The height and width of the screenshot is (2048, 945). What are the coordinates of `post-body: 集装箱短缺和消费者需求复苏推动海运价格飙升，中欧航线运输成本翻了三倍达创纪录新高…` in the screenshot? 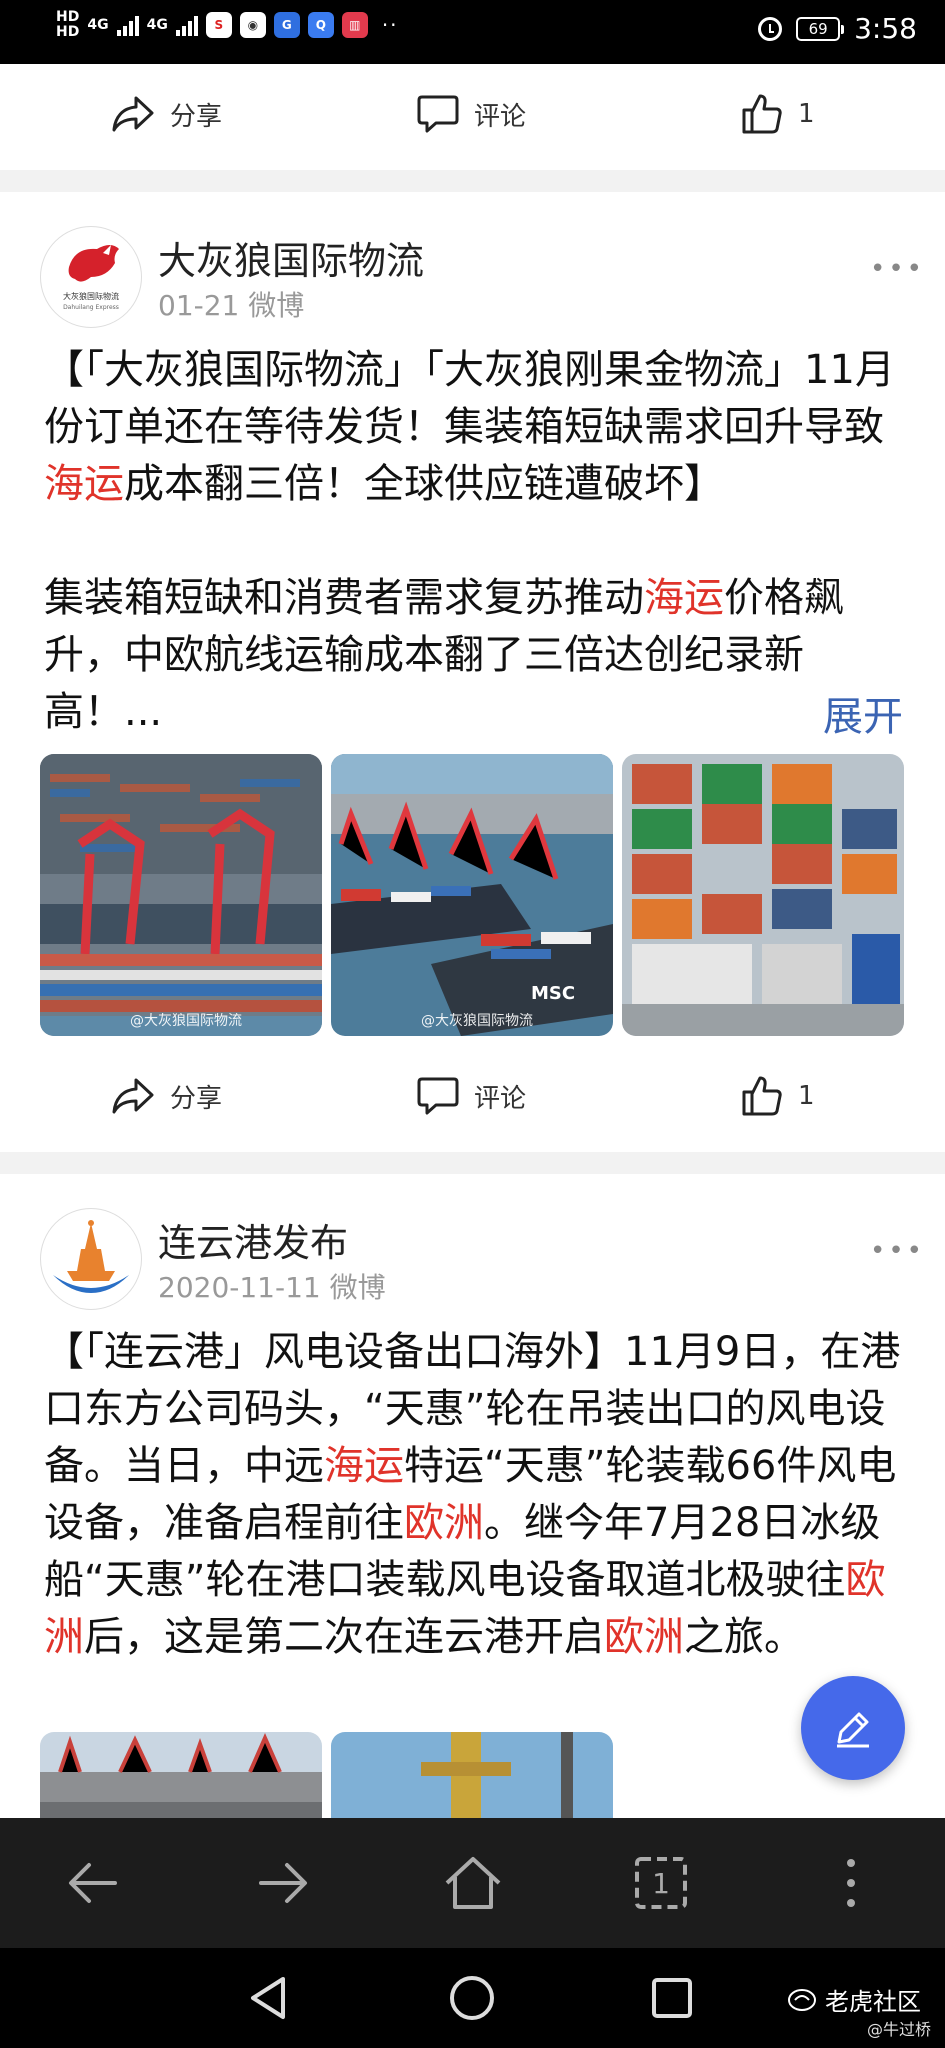 It's located at (474, 655).